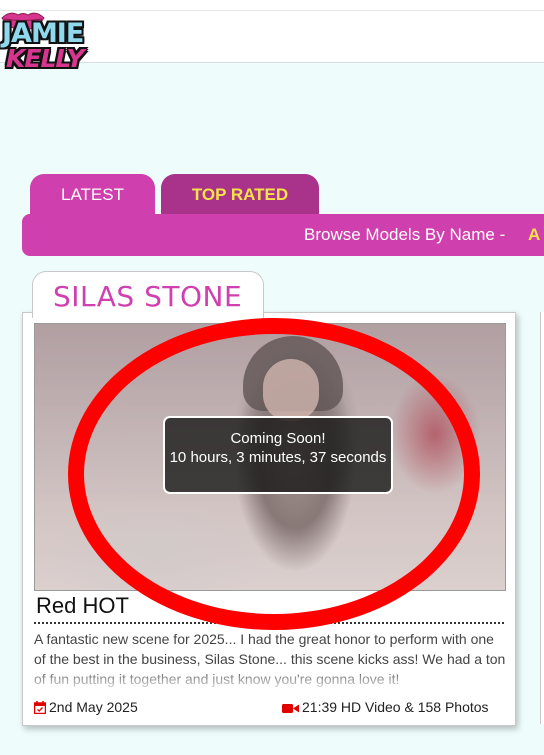  Describe the element at coordinates (93, 707) in the screenshot. I see `scene-date-text: 2nd May 2025` at that location.